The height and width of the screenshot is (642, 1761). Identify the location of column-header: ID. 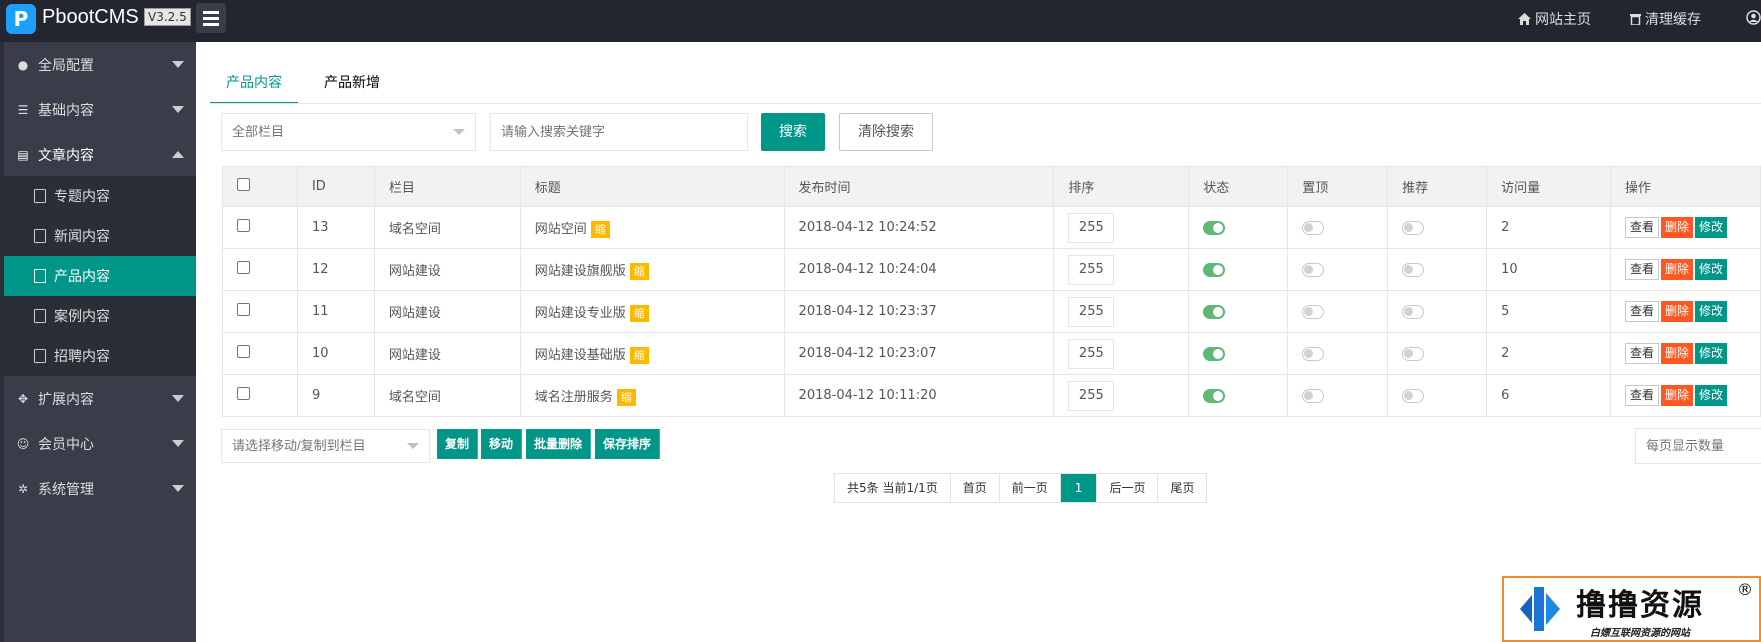
(335, 186).